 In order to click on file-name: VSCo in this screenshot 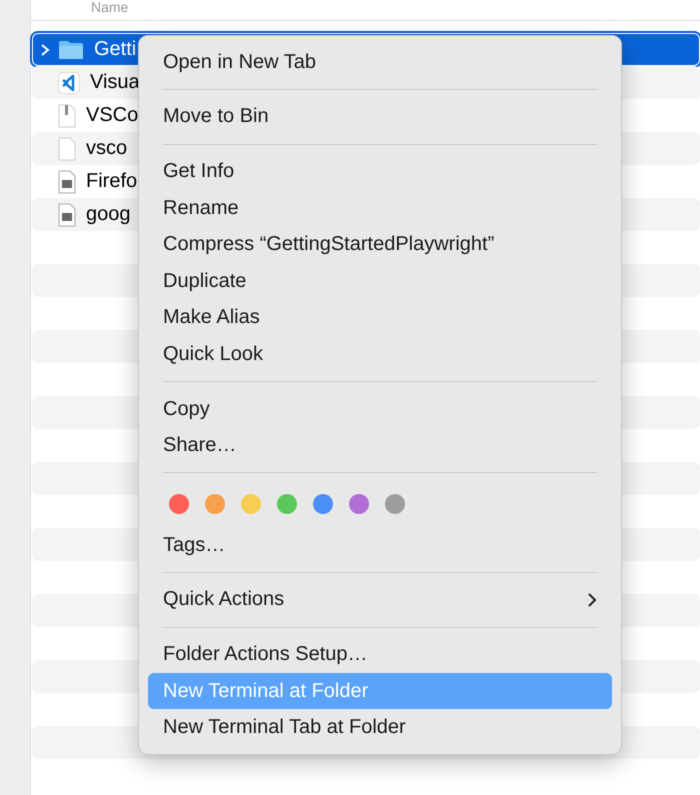, I will do `click(112, 115)`.